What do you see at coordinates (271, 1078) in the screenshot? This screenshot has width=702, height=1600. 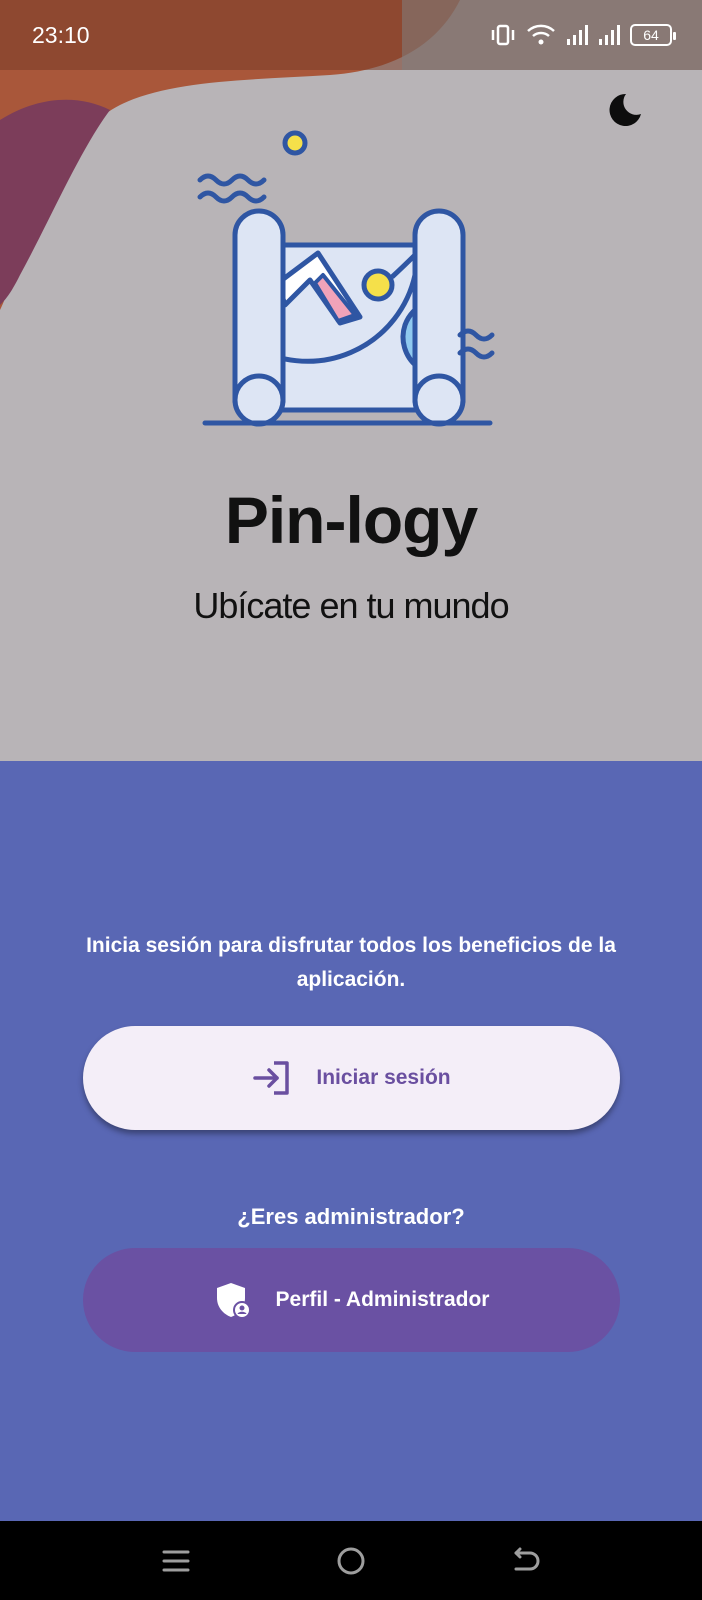 I see `login-icon` at bounding box center [271, 1078].